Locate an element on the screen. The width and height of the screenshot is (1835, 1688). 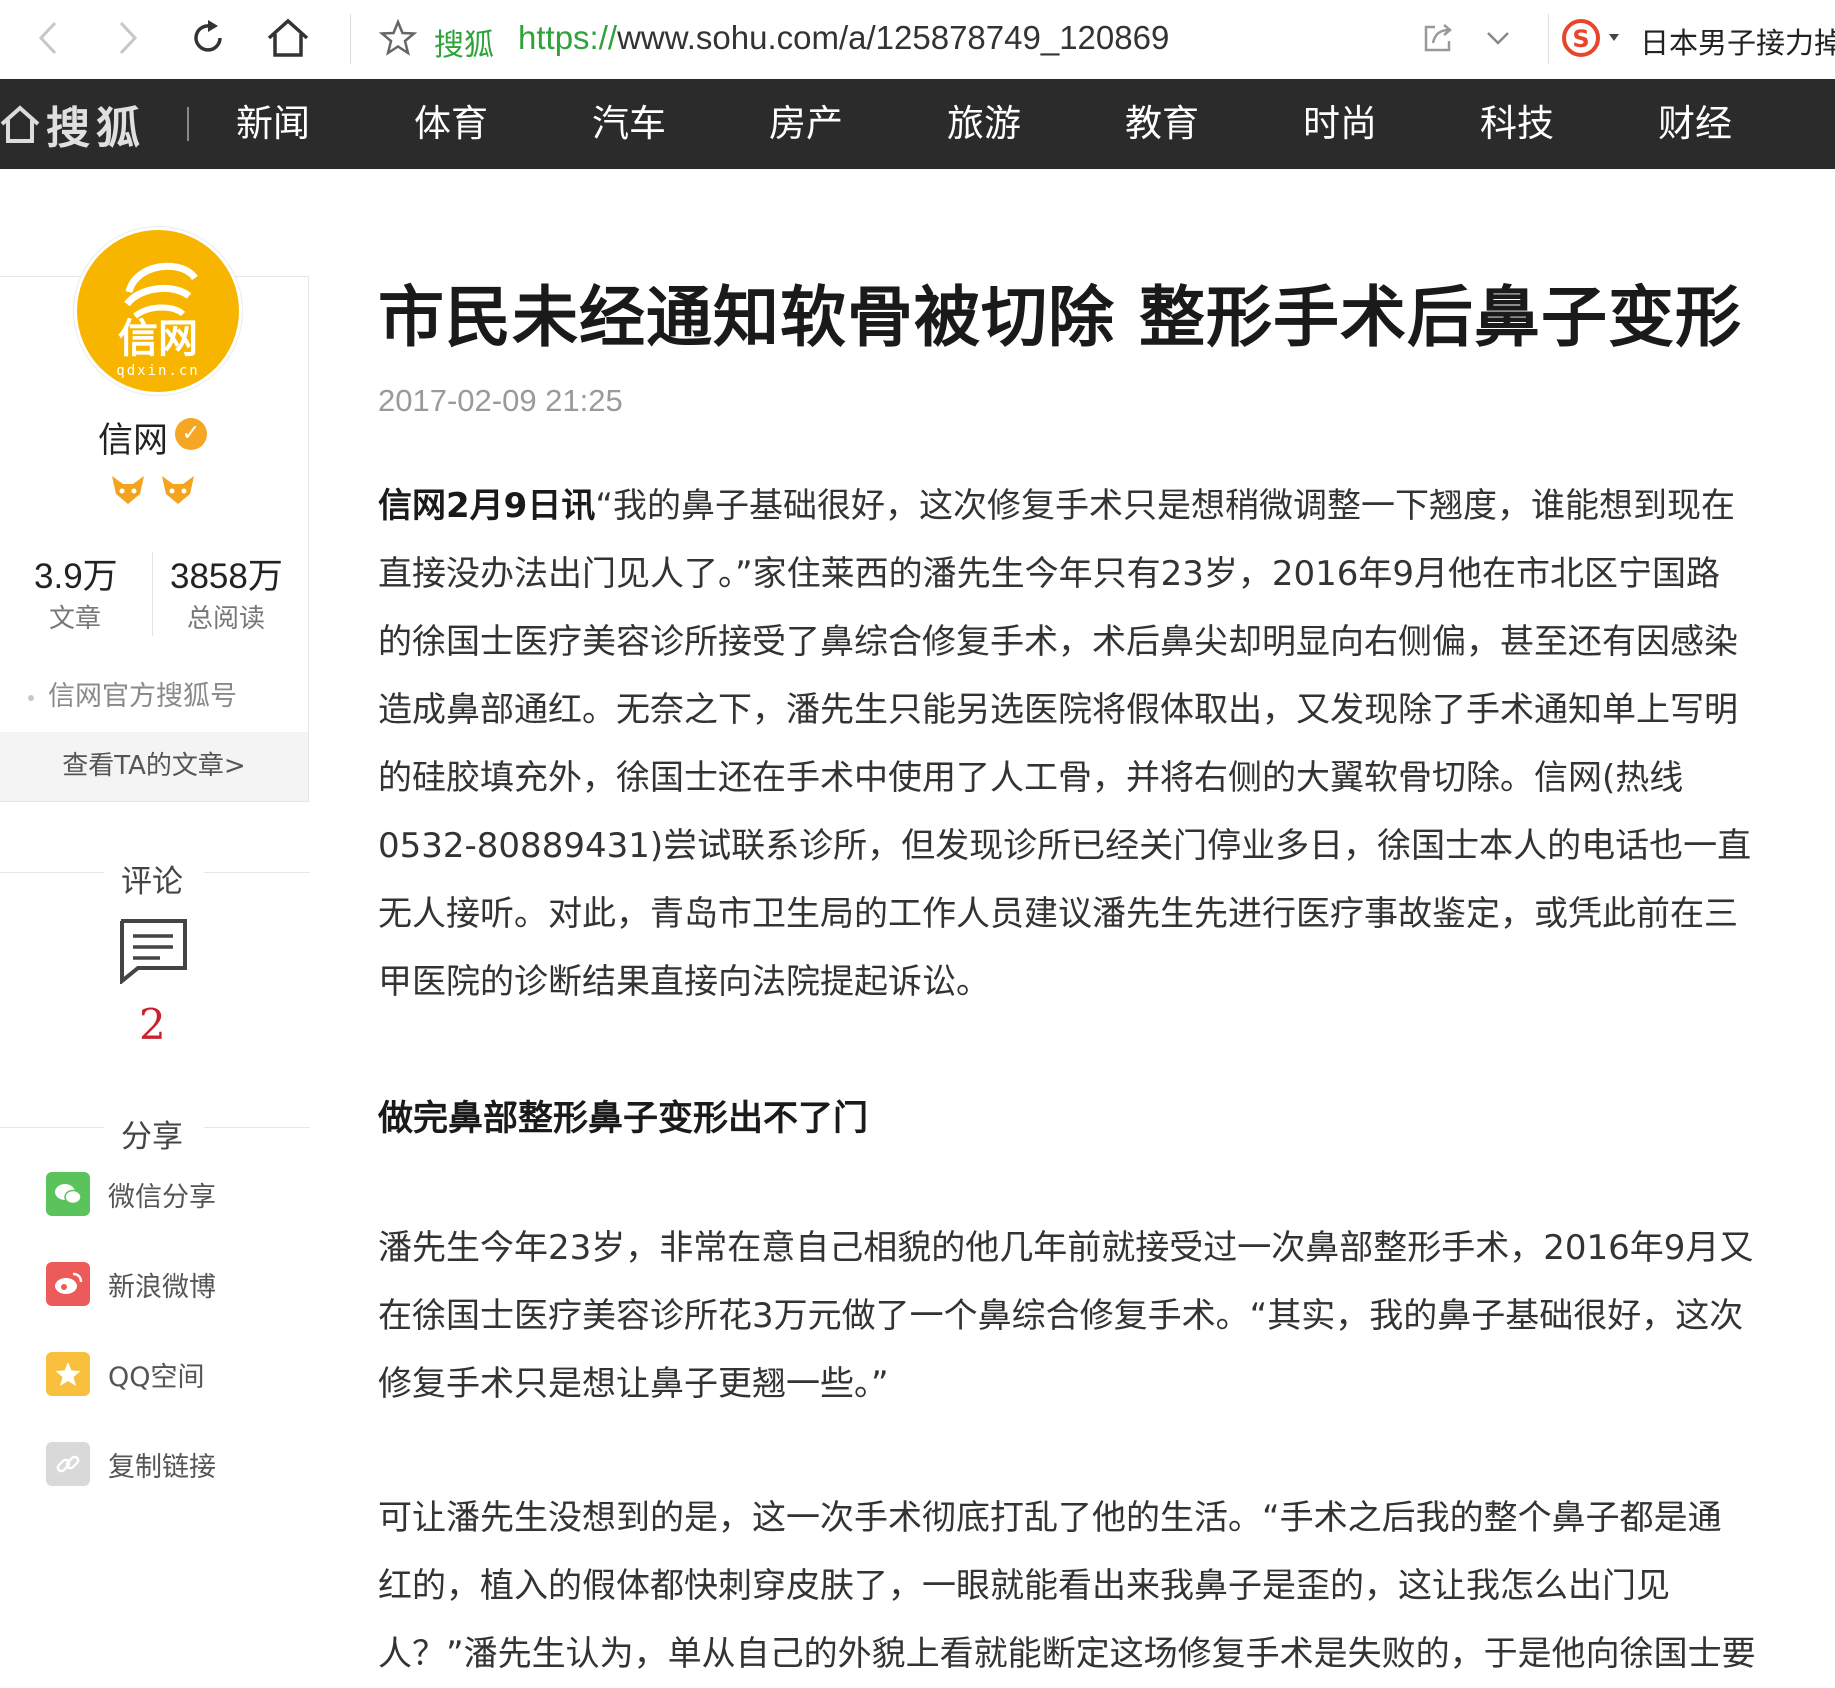
address-dropdown-button is located at coordinates (1498, 38).